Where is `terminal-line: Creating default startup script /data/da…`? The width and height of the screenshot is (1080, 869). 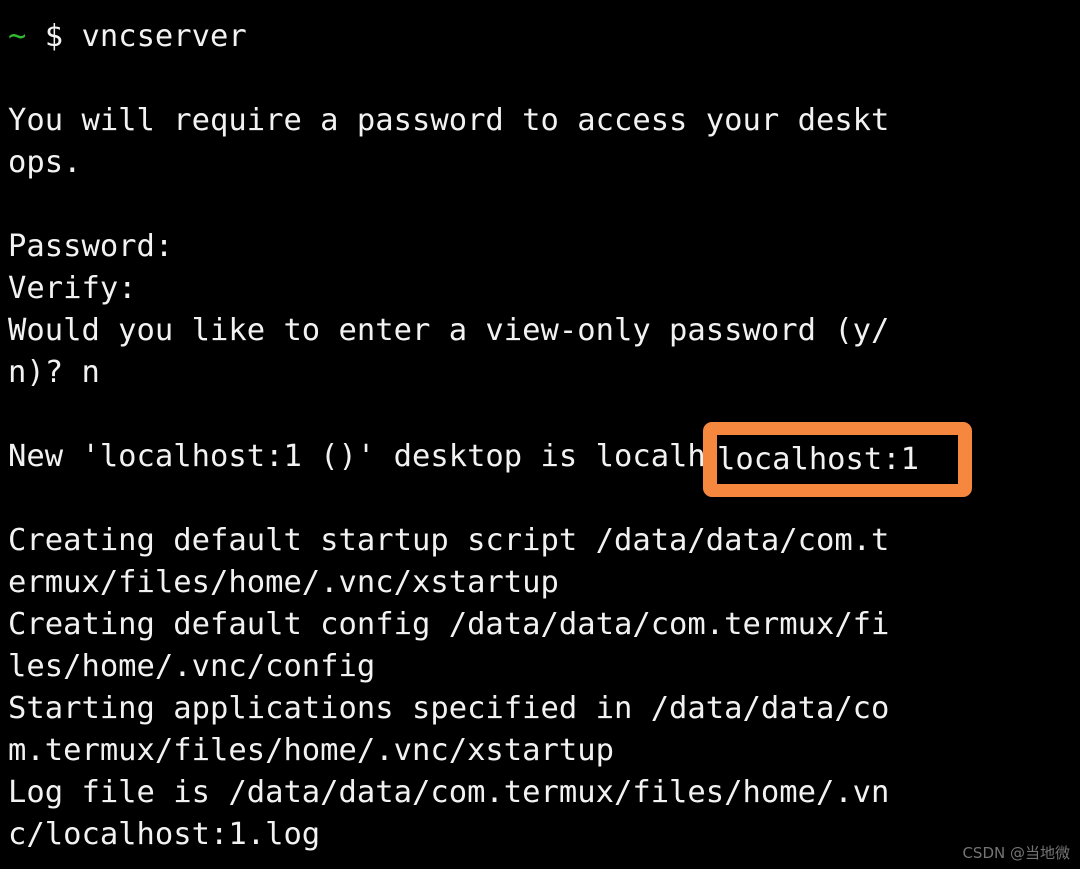
terminal-line: Creating default startup script /data/da… is located at coordinates (449, 540).